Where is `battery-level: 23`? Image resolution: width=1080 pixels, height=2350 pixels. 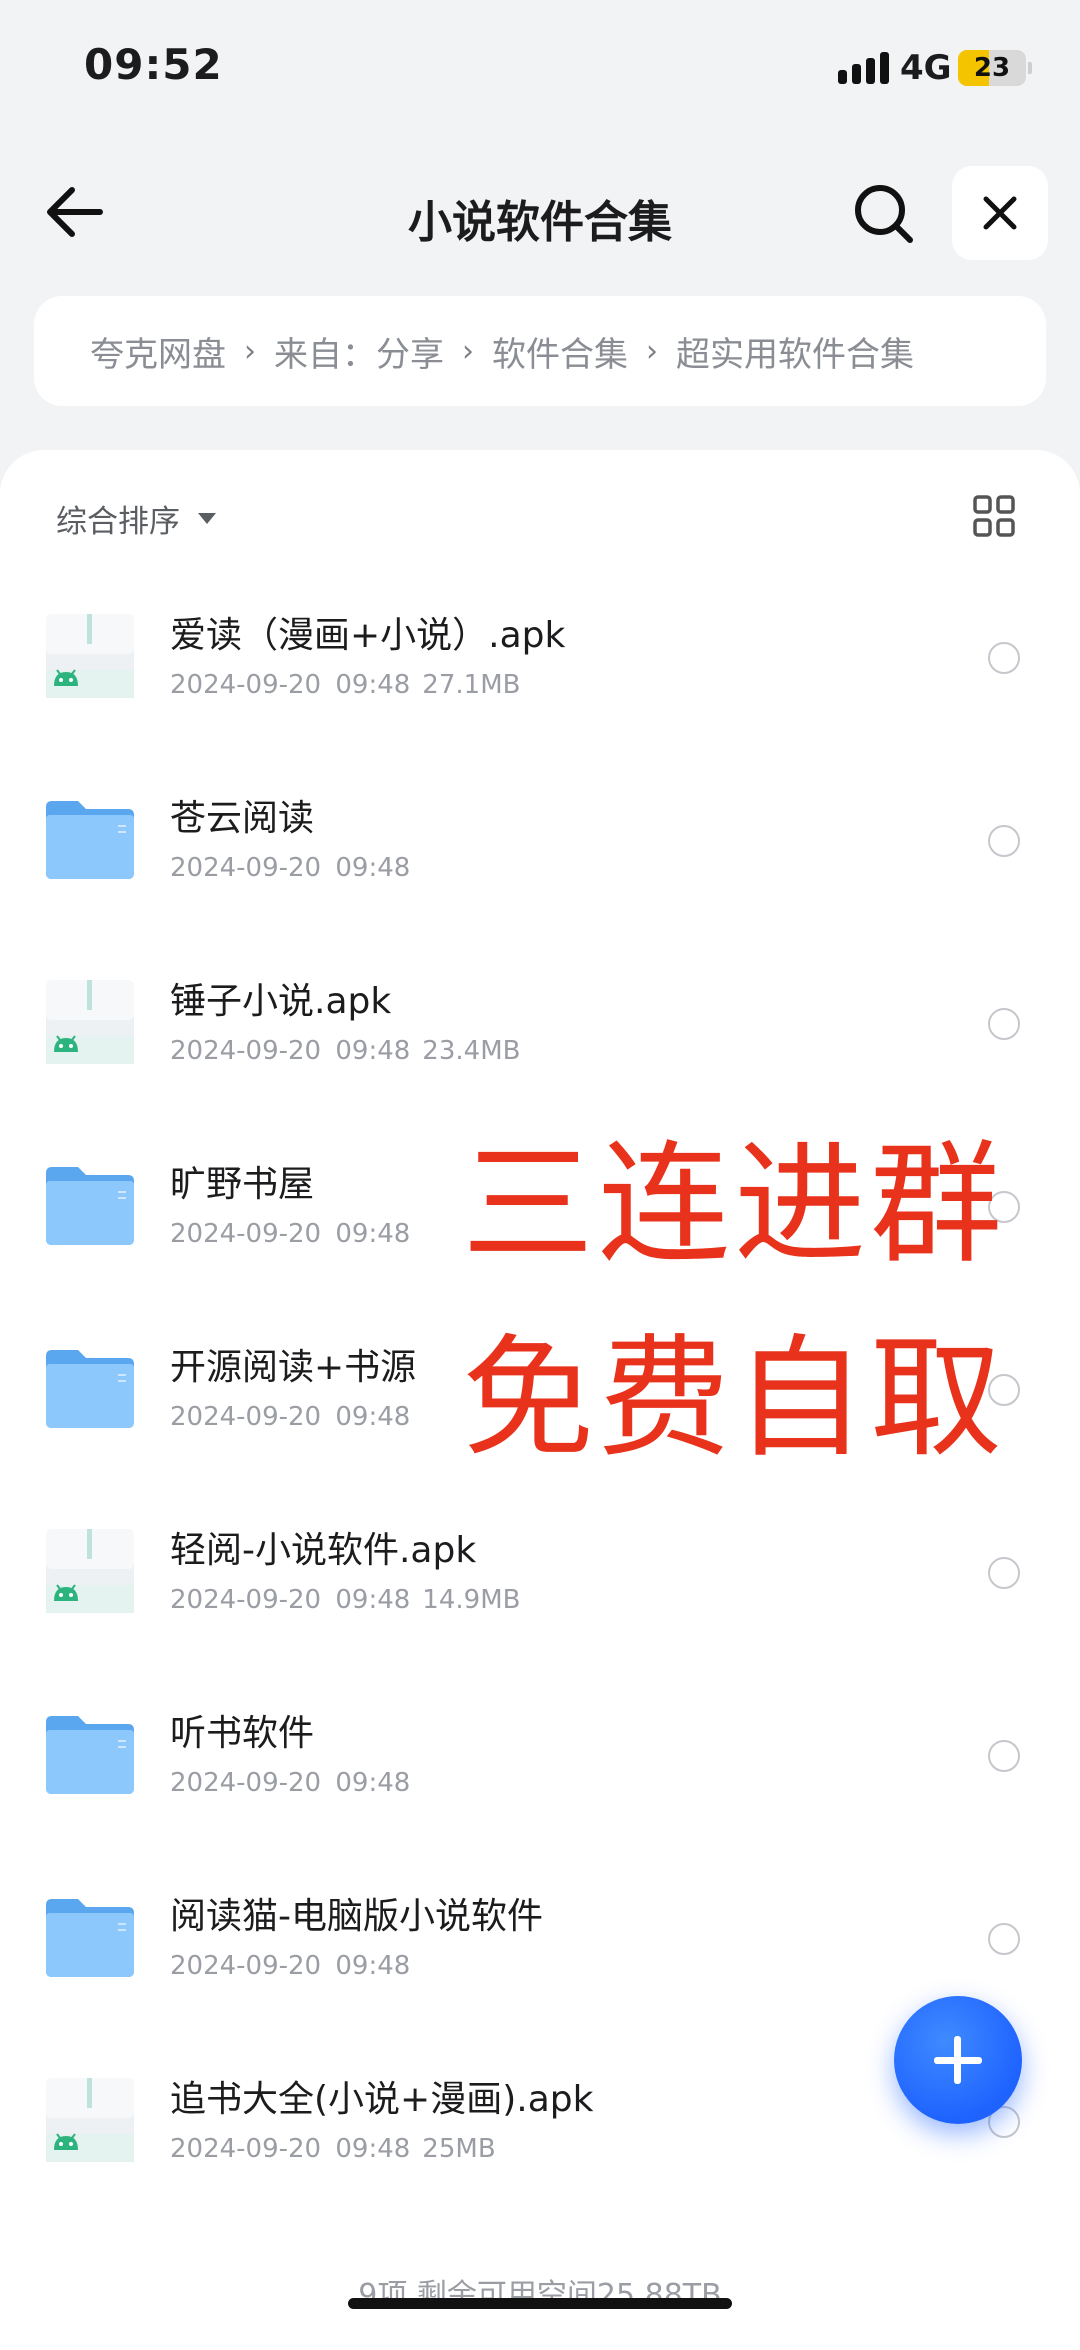
battery-level: 23 is located at coordinates (992, 68).